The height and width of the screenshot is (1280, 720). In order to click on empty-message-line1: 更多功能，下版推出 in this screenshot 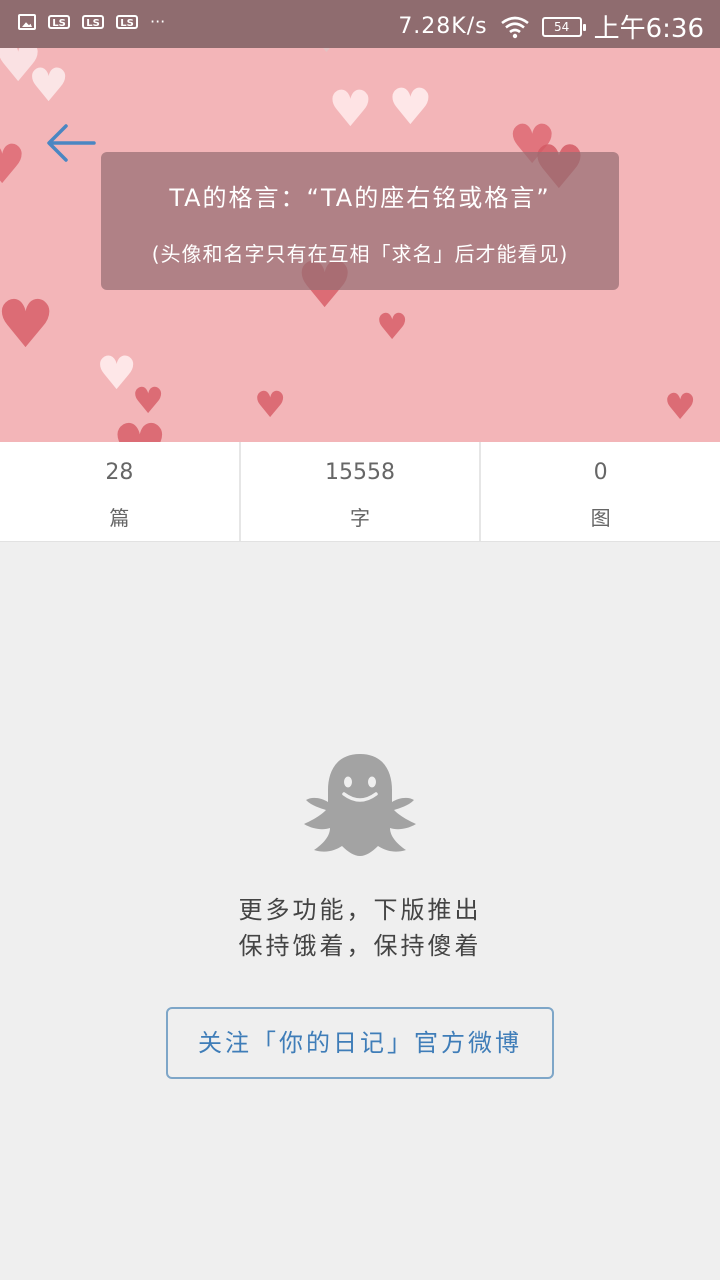, I will do `click(360, 910)`.